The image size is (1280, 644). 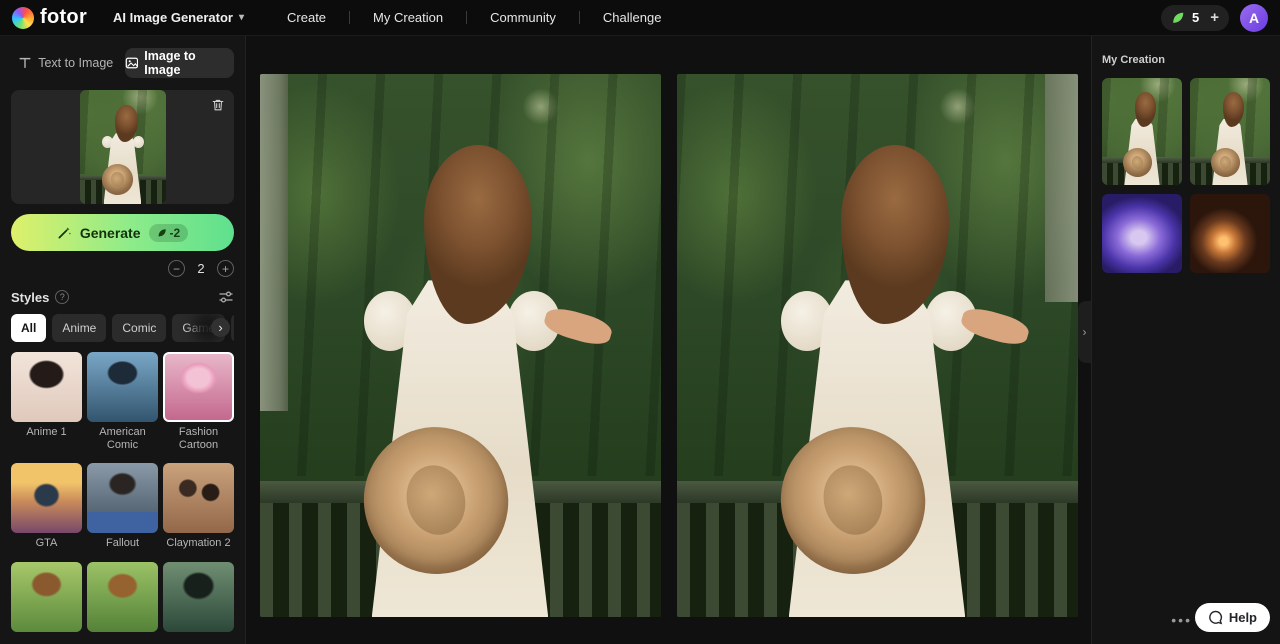 I want to click on style-item-claymation-2: Claymation 2, so click(x=198, y=506).